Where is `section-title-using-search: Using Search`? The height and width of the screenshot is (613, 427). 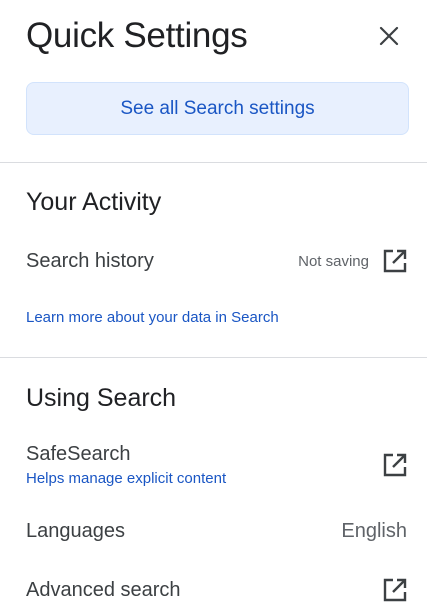 section-title-using-search: Using Search is located at coordinates (101, 398).